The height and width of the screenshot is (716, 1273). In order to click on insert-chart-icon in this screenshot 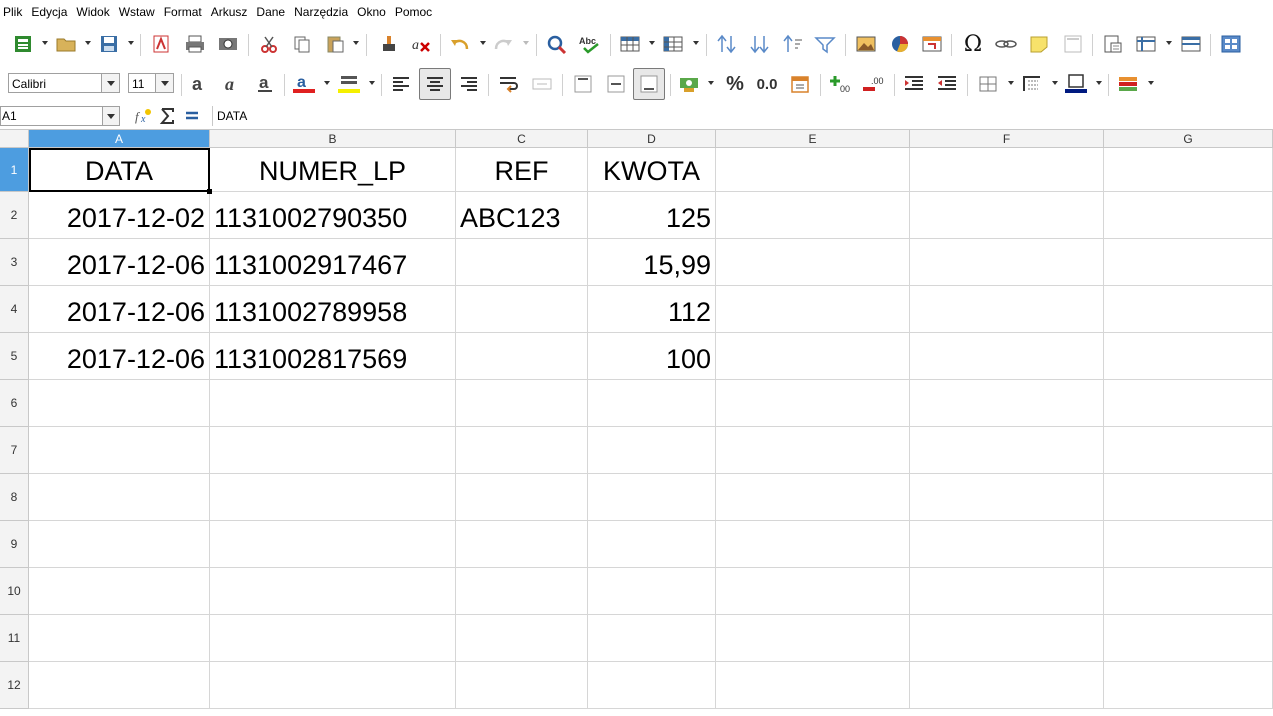, I will do `click(900, 44)`.